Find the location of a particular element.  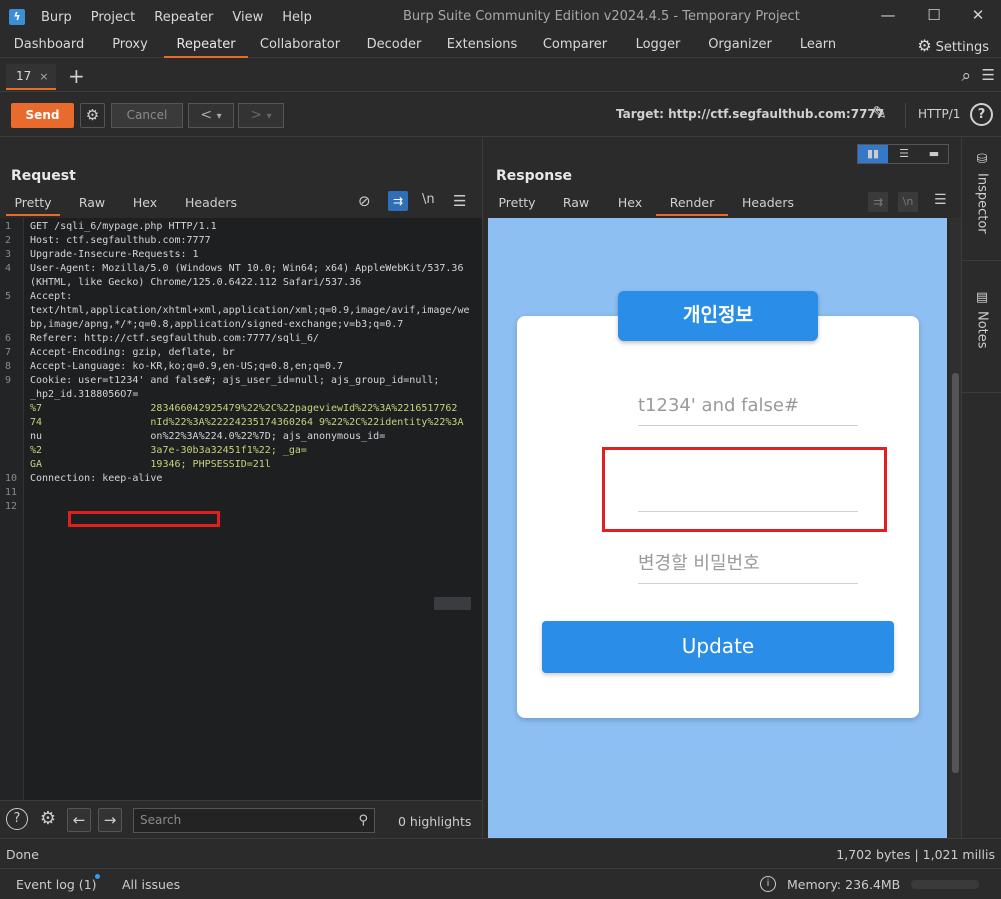

inspector-tab: ⛁ Inspector is located at coordinates (981, 195).